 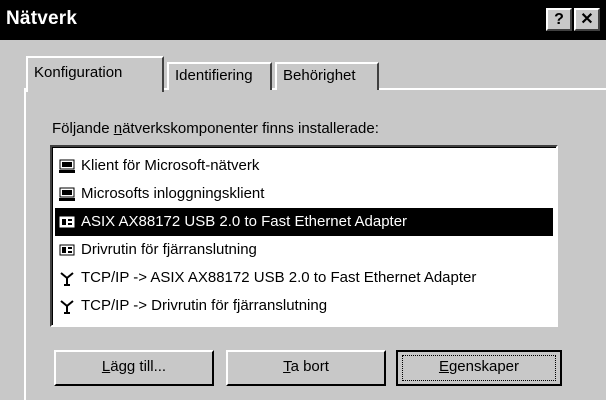 I want to click on list-item: TCP/IP -> Drivrutin för fjärranslutning, so click(x=304, y=306).